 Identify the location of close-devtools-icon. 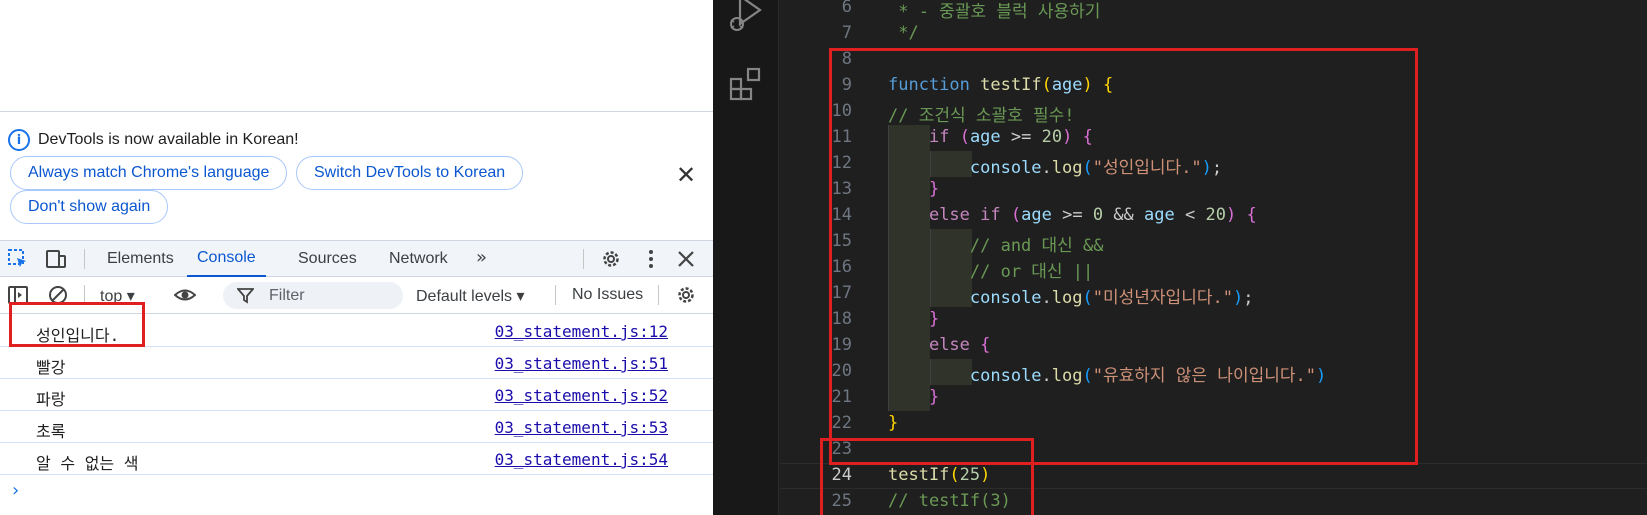
(686, 259).